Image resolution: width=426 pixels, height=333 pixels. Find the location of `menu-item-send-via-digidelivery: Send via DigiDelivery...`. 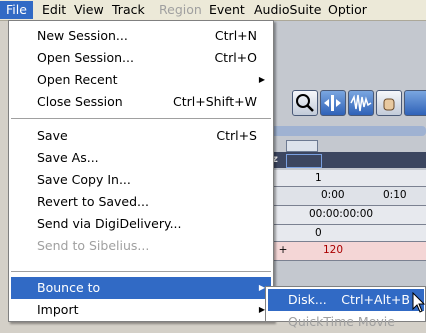

menu-item-send-via-digidelivery: Send via DigiDelivery... is located at coordinates (141, 224).